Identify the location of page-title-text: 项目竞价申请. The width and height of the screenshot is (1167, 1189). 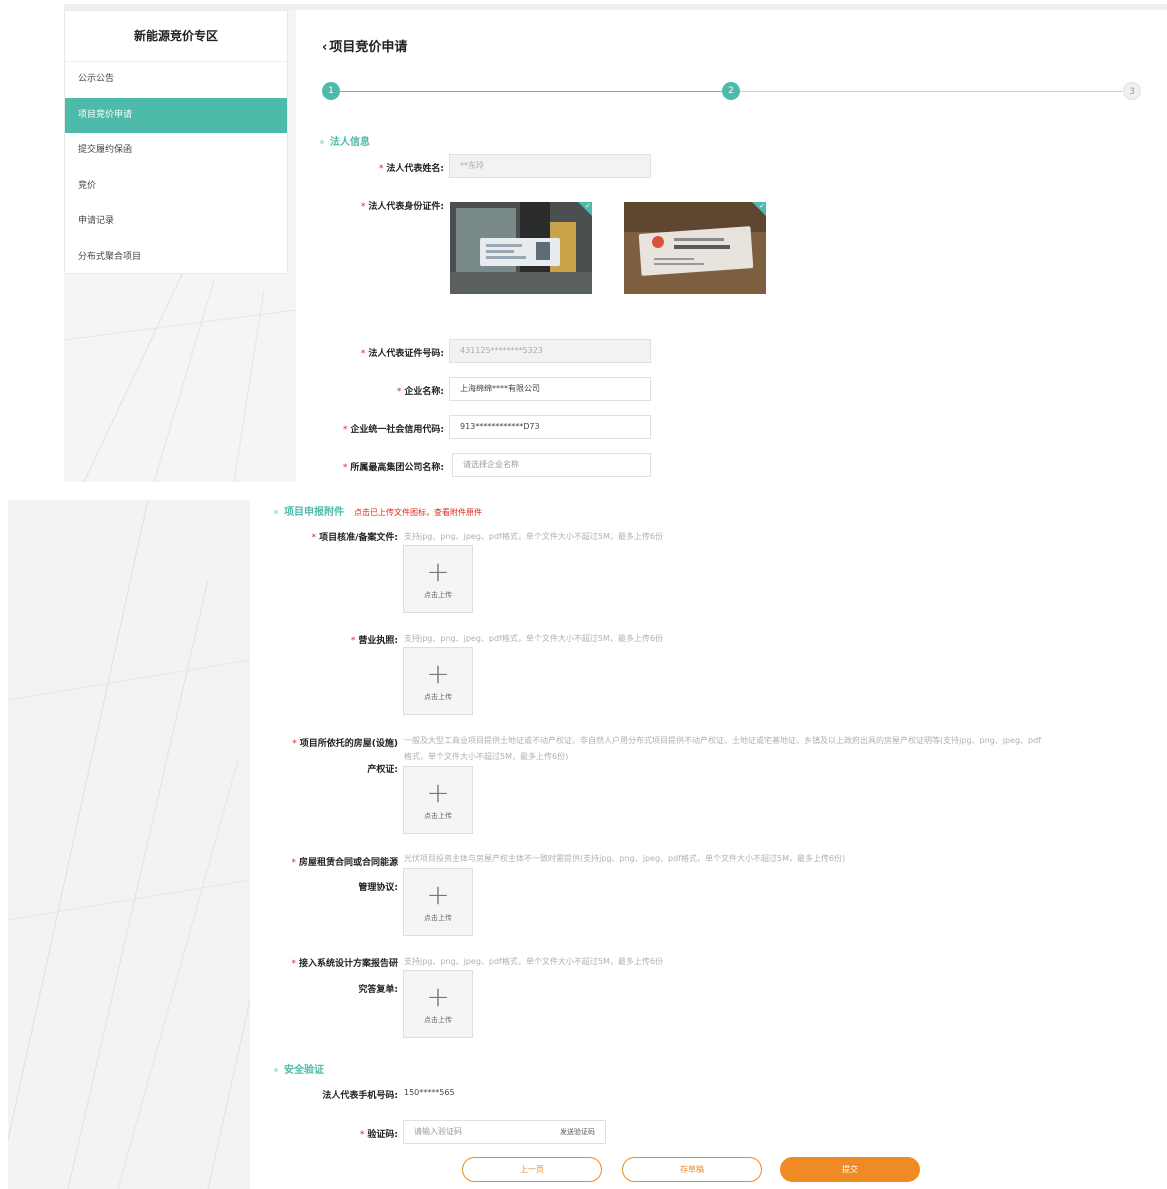
(368, 47).